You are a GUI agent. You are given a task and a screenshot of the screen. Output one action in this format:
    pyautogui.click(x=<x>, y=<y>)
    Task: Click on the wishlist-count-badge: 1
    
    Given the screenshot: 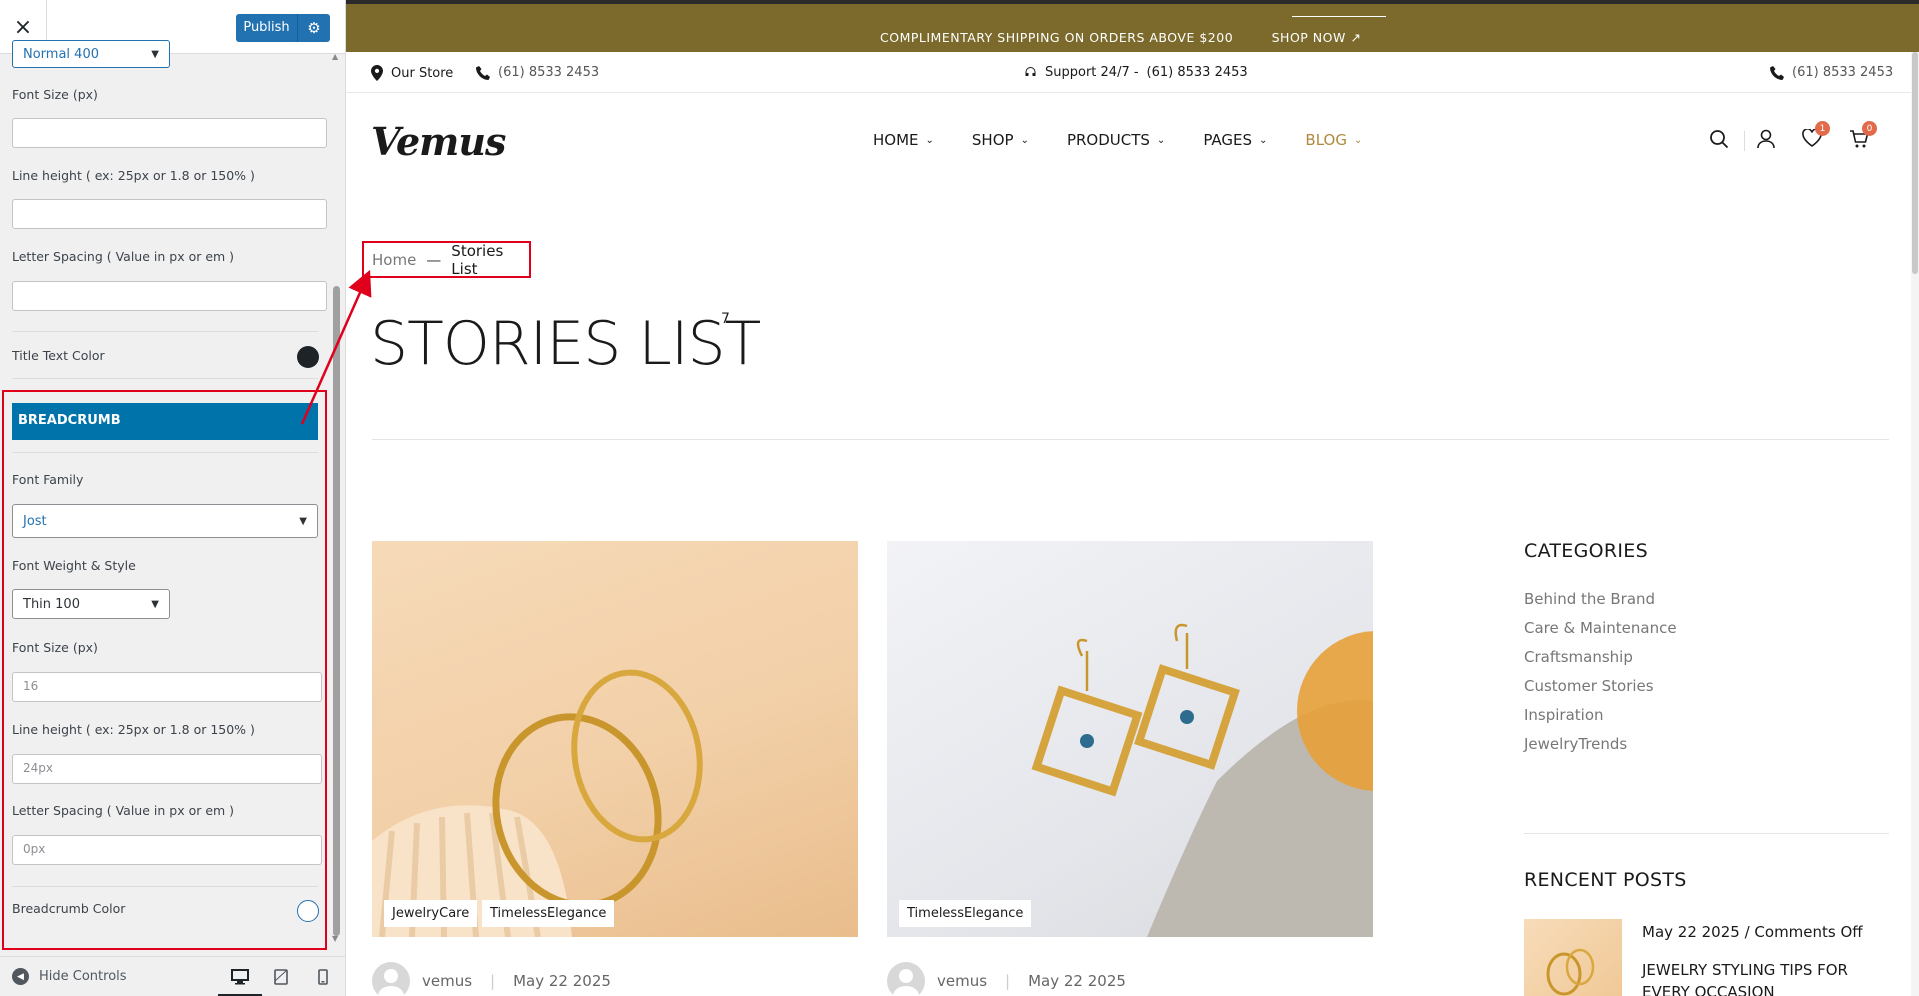 What is the action you would take?
    pyautogui.click(x=1822, y=128)
    